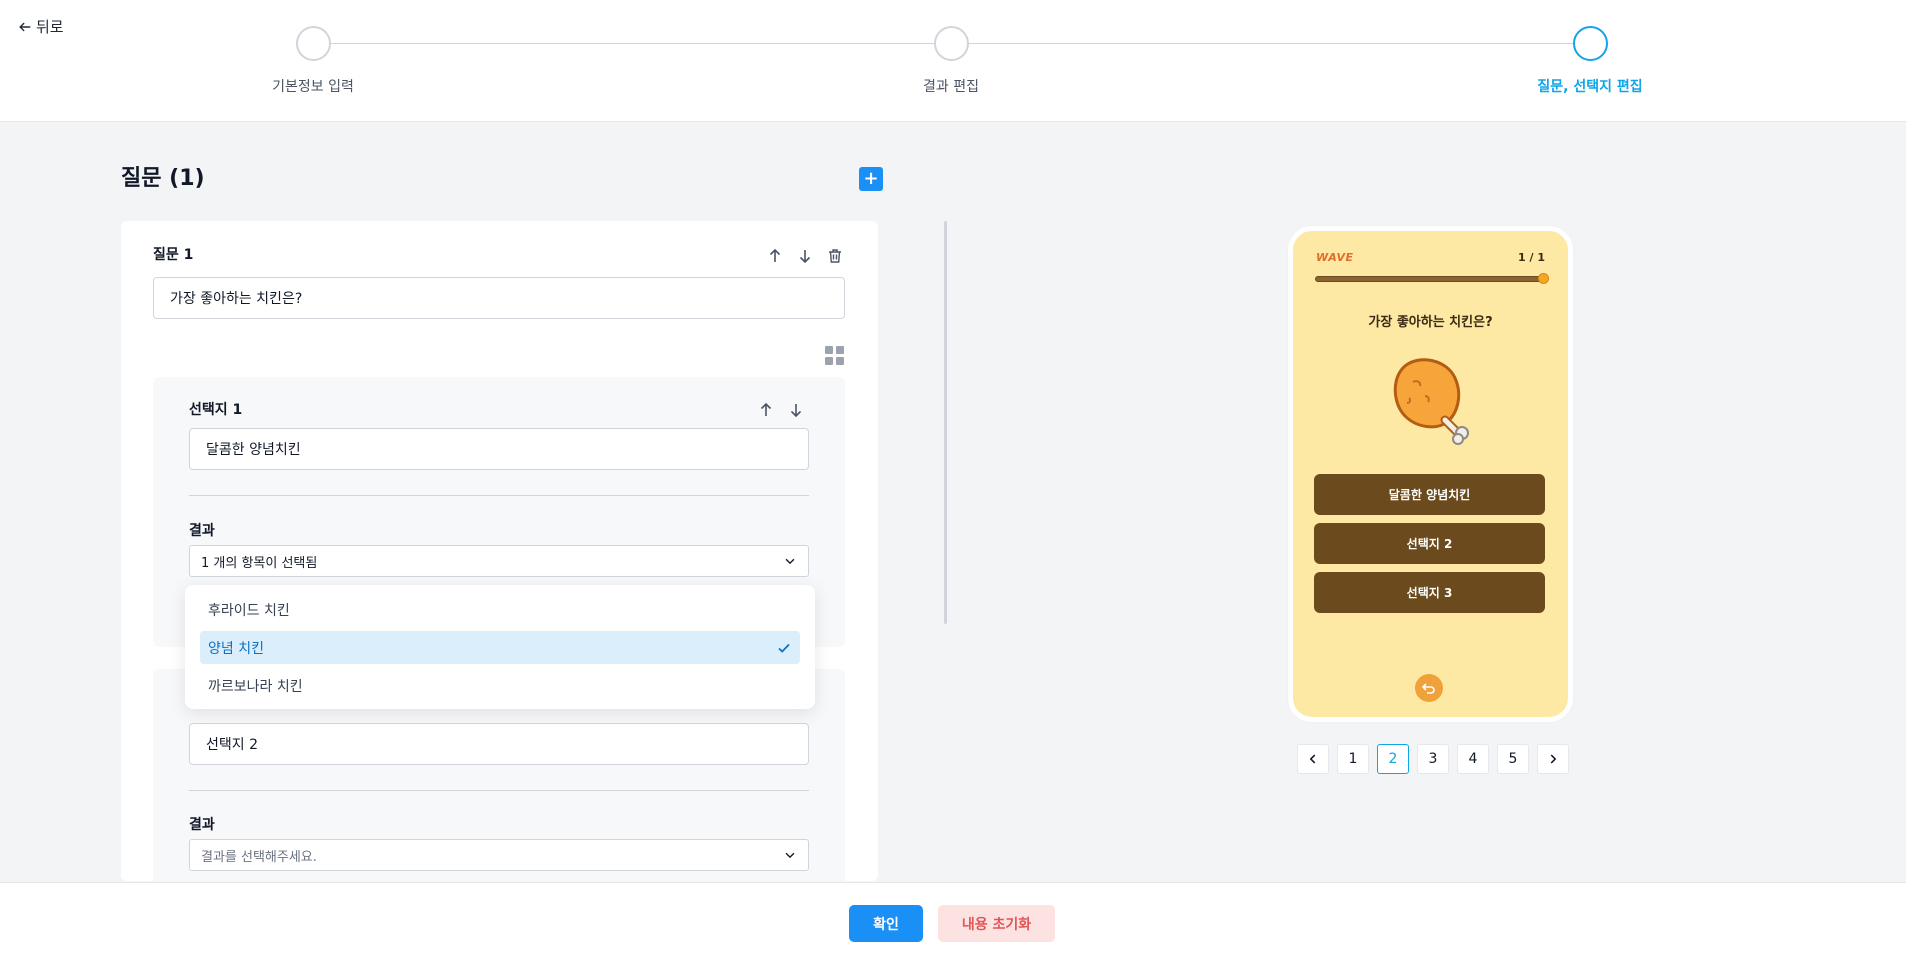  Describe the element at coordinates (249, 610) in the screenshot. I see `dropdown-option-label: 후라이드 치킨` at that location.